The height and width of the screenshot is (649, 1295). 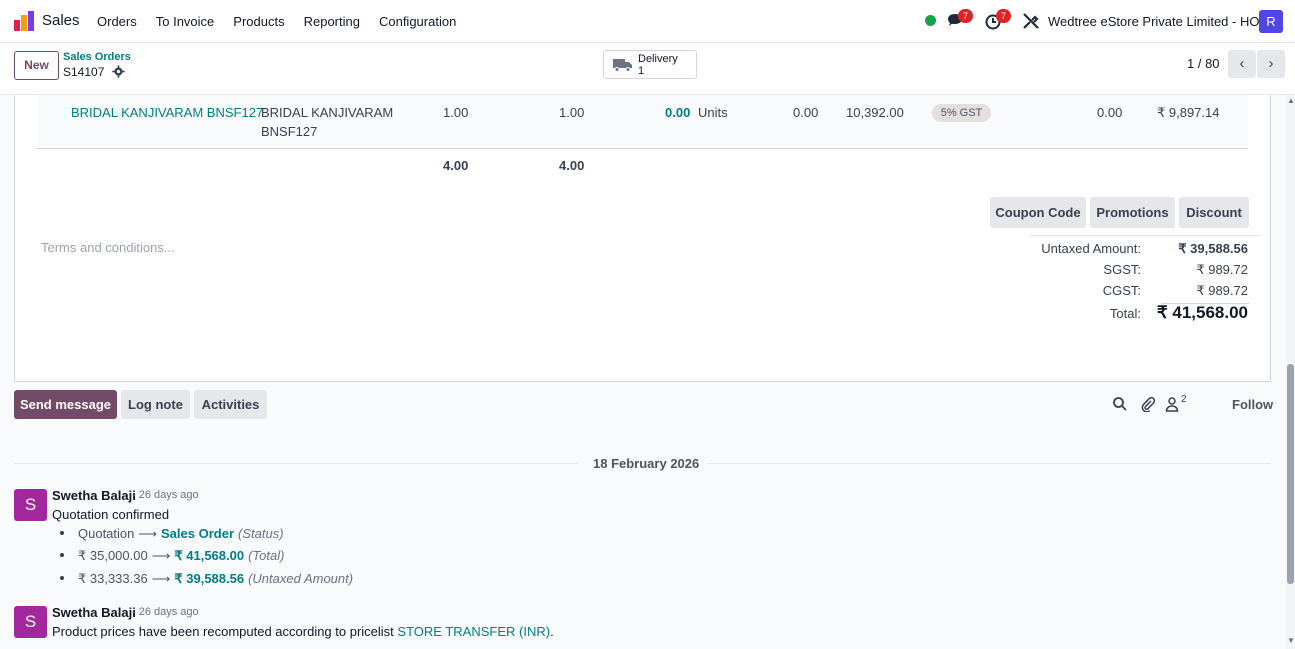 I want to click on date-separator-line-left, so click(x=296, y=463).